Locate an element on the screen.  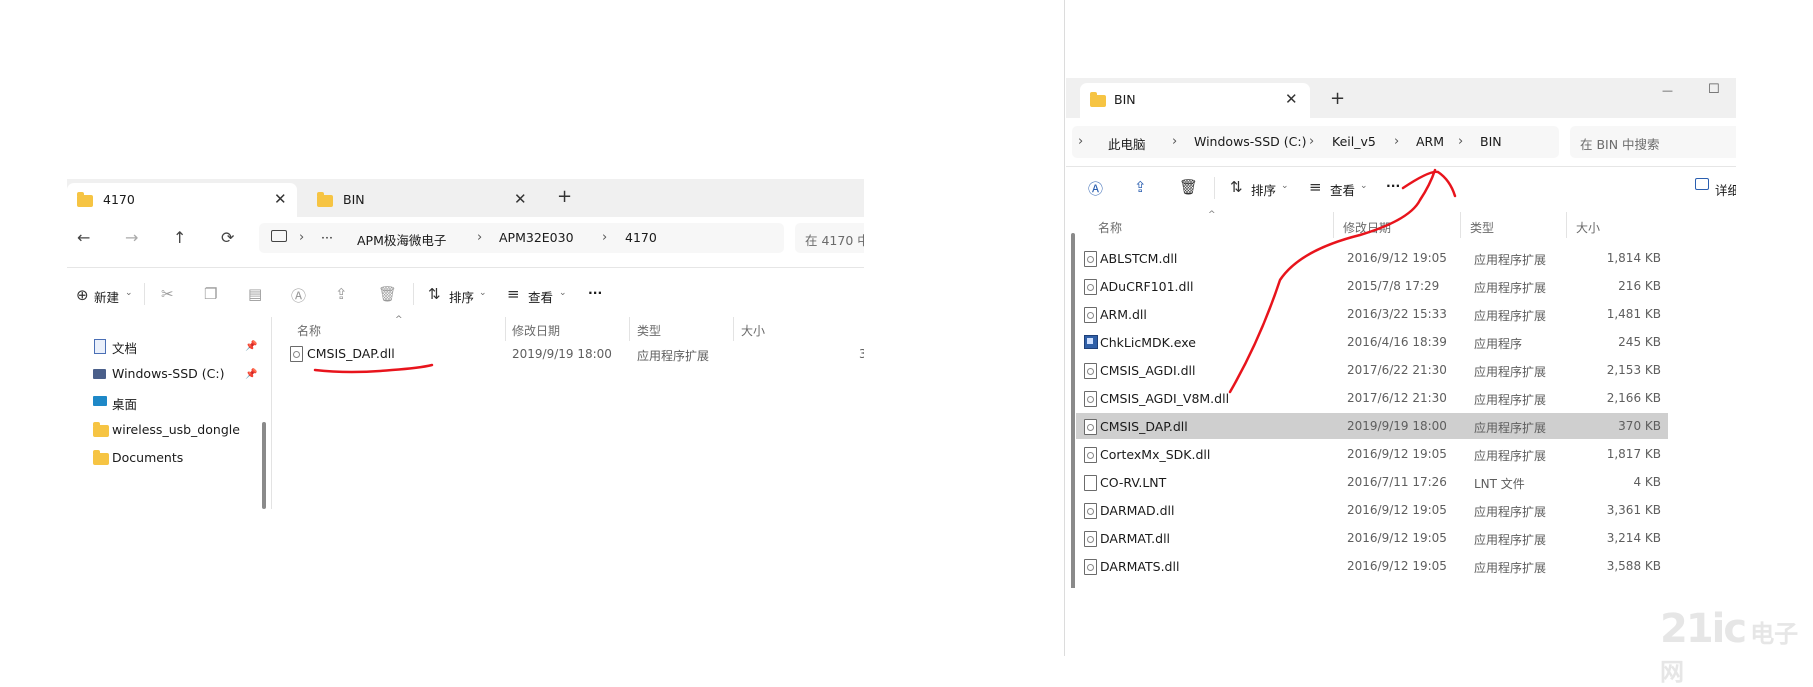
watermark-text: 21ic is located at coordinates (1703, 629).